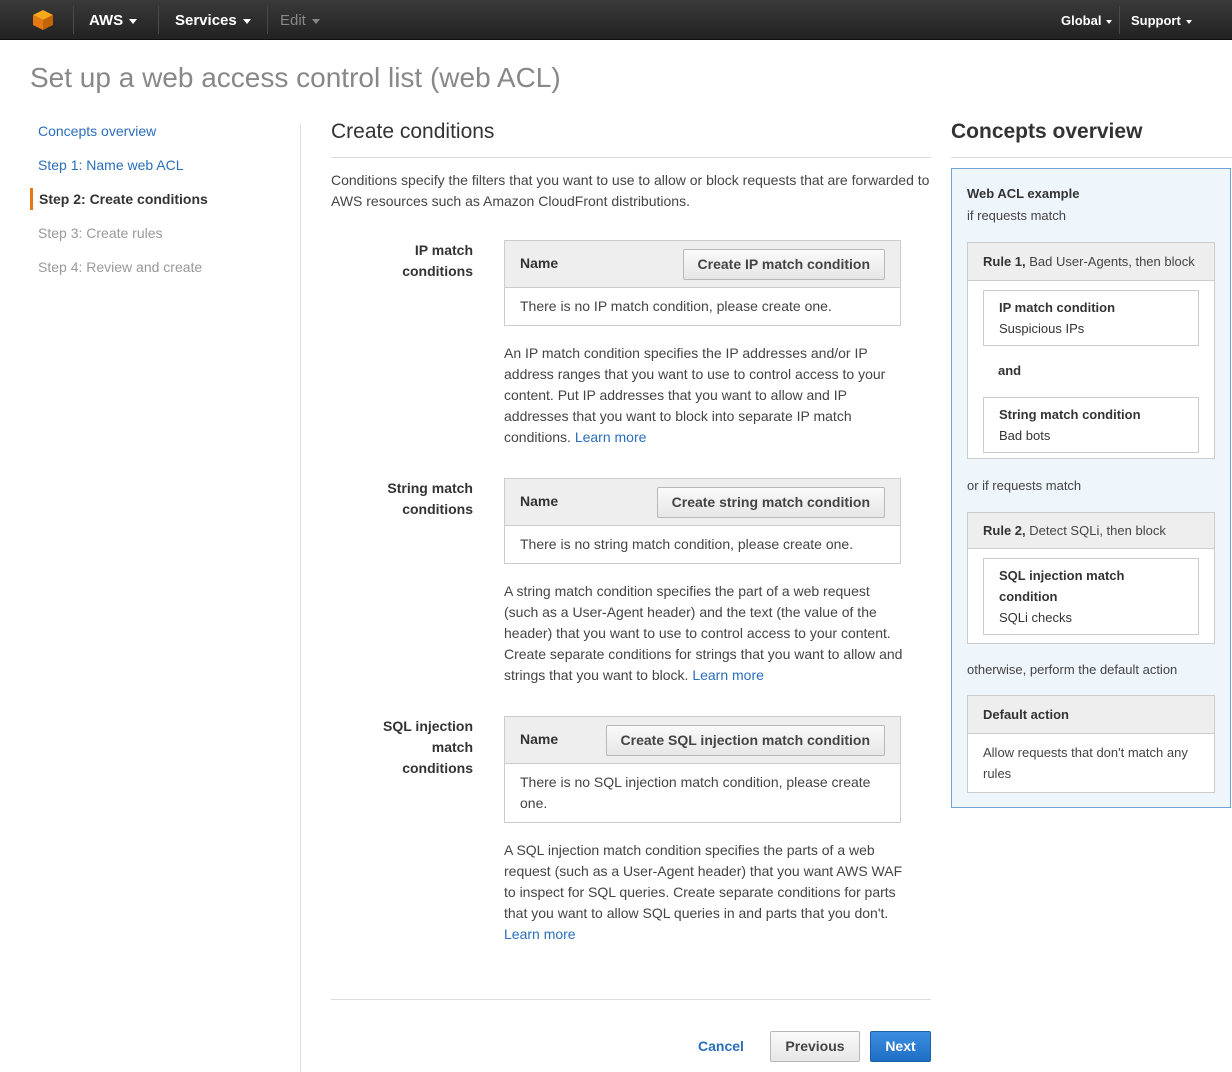 This screenshot has width=1232, height=1072. I want to click on condition-type: IP match condition, so click(1057, 307).